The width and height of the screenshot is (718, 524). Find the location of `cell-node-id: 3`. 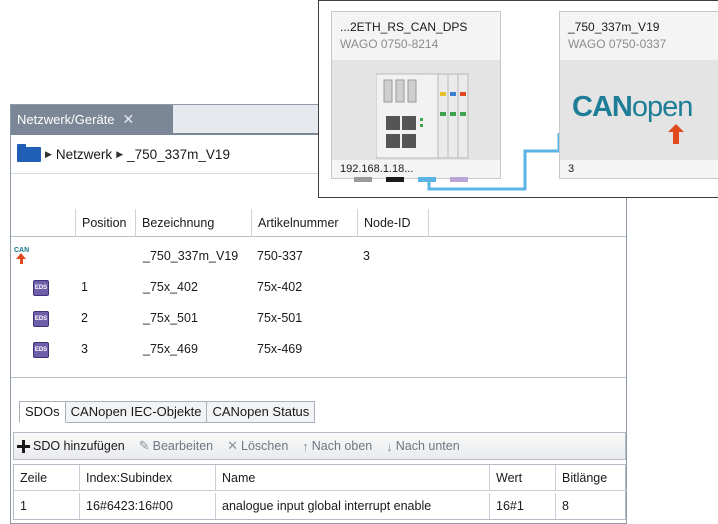

cell-node-id: 3 is located at coordinates (366, 256).